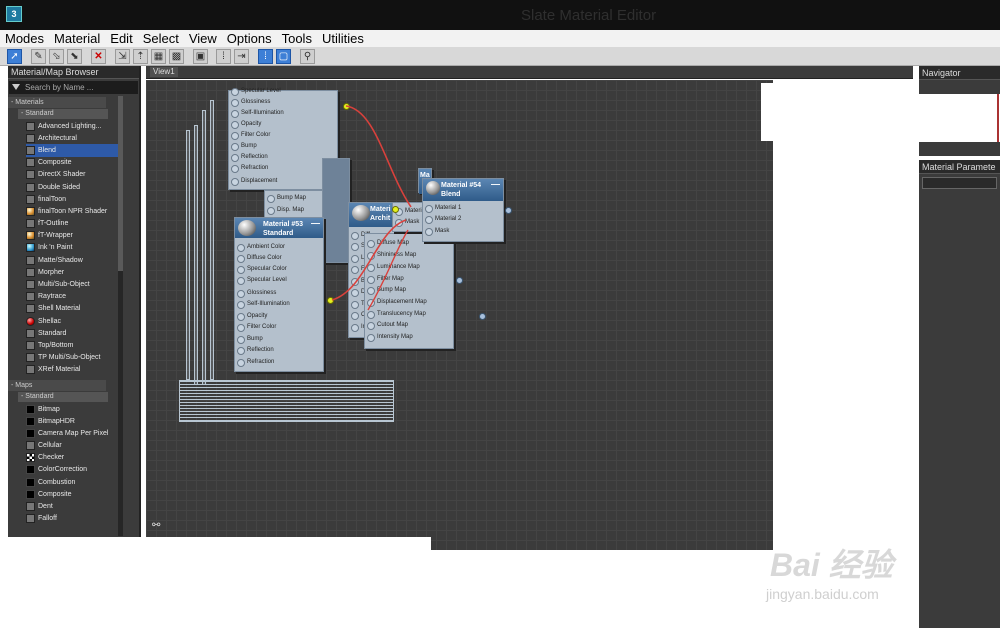  What do you see at coordinates (24, 38) in the screenshot?
I see `menu-modes: Modes` at bounding box center [24, 38].